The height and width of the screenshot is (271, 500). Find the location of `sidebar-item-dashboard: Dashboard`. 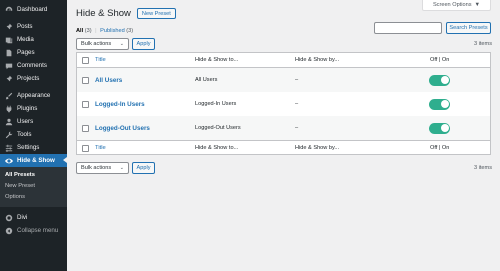

sidebar-item-dashboard: Dashboard is located at coordinates (33, 9).